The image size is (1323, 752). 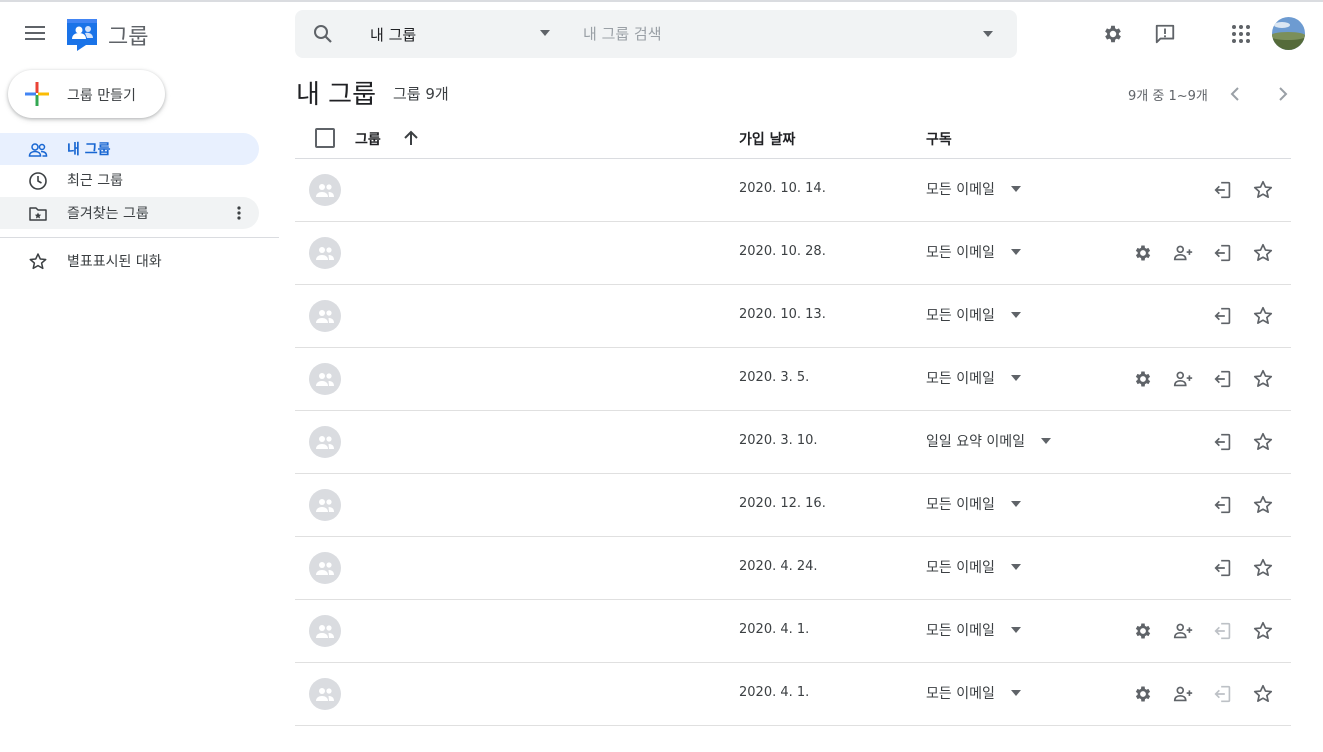 I want to click on apps-icon, so click(x=1241, y=34).